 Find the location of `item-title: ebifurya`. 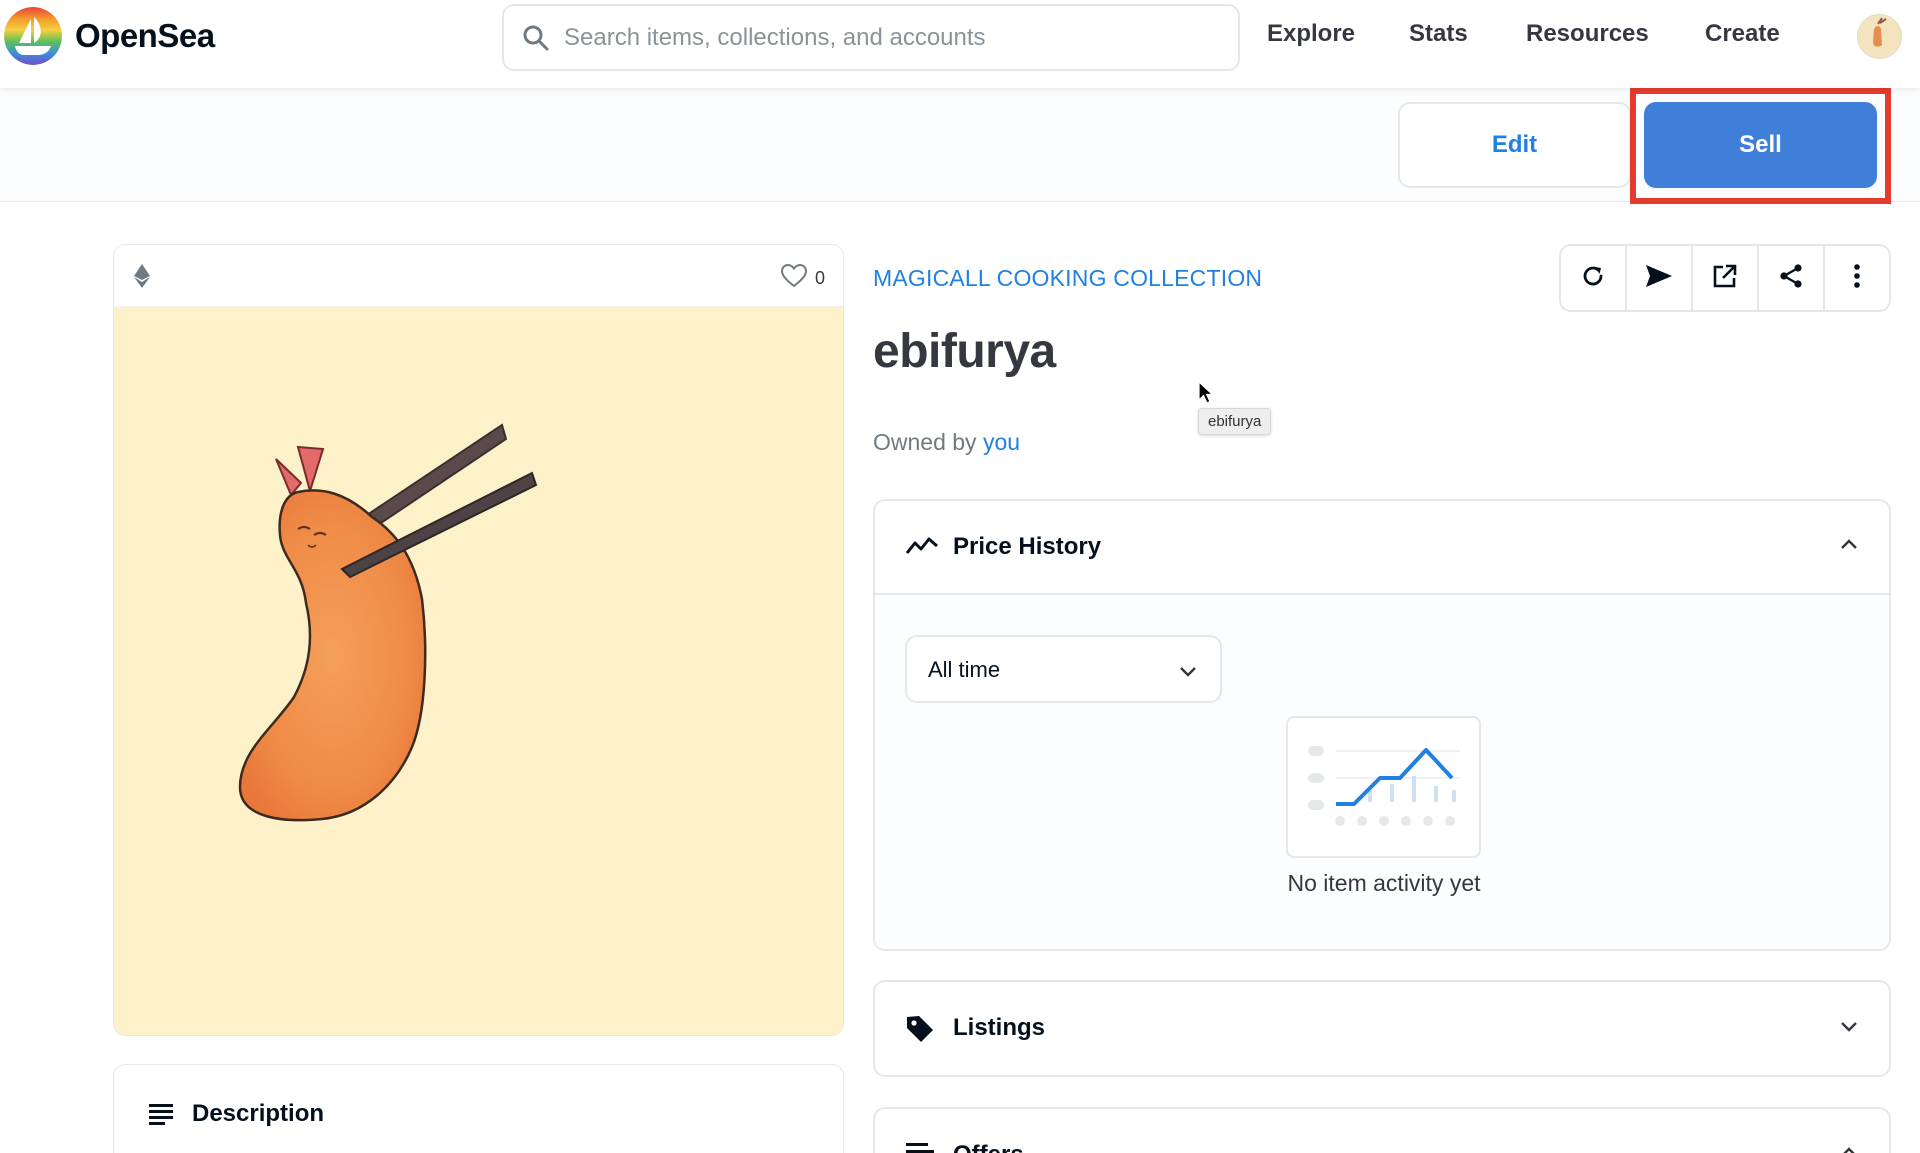

item-title: ebifurya is located at coordinates (964, 351).